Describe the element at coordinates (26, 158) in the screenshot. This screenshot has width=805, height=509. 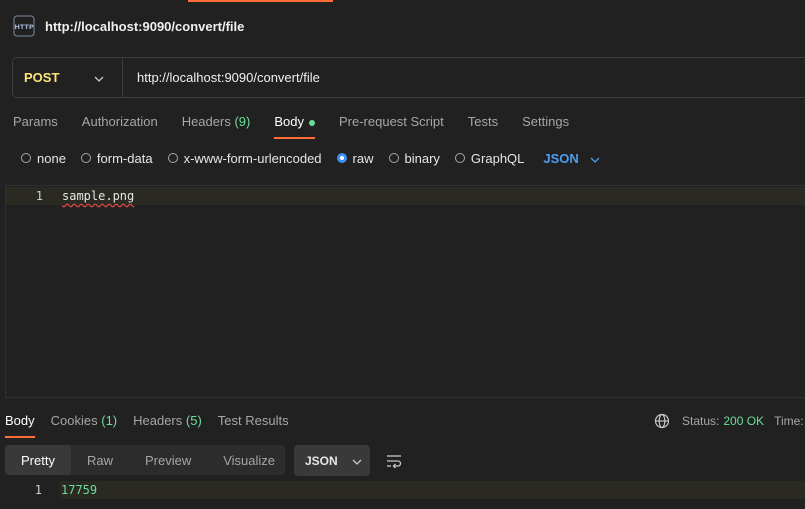
I see `radio-none-circle` at that location.